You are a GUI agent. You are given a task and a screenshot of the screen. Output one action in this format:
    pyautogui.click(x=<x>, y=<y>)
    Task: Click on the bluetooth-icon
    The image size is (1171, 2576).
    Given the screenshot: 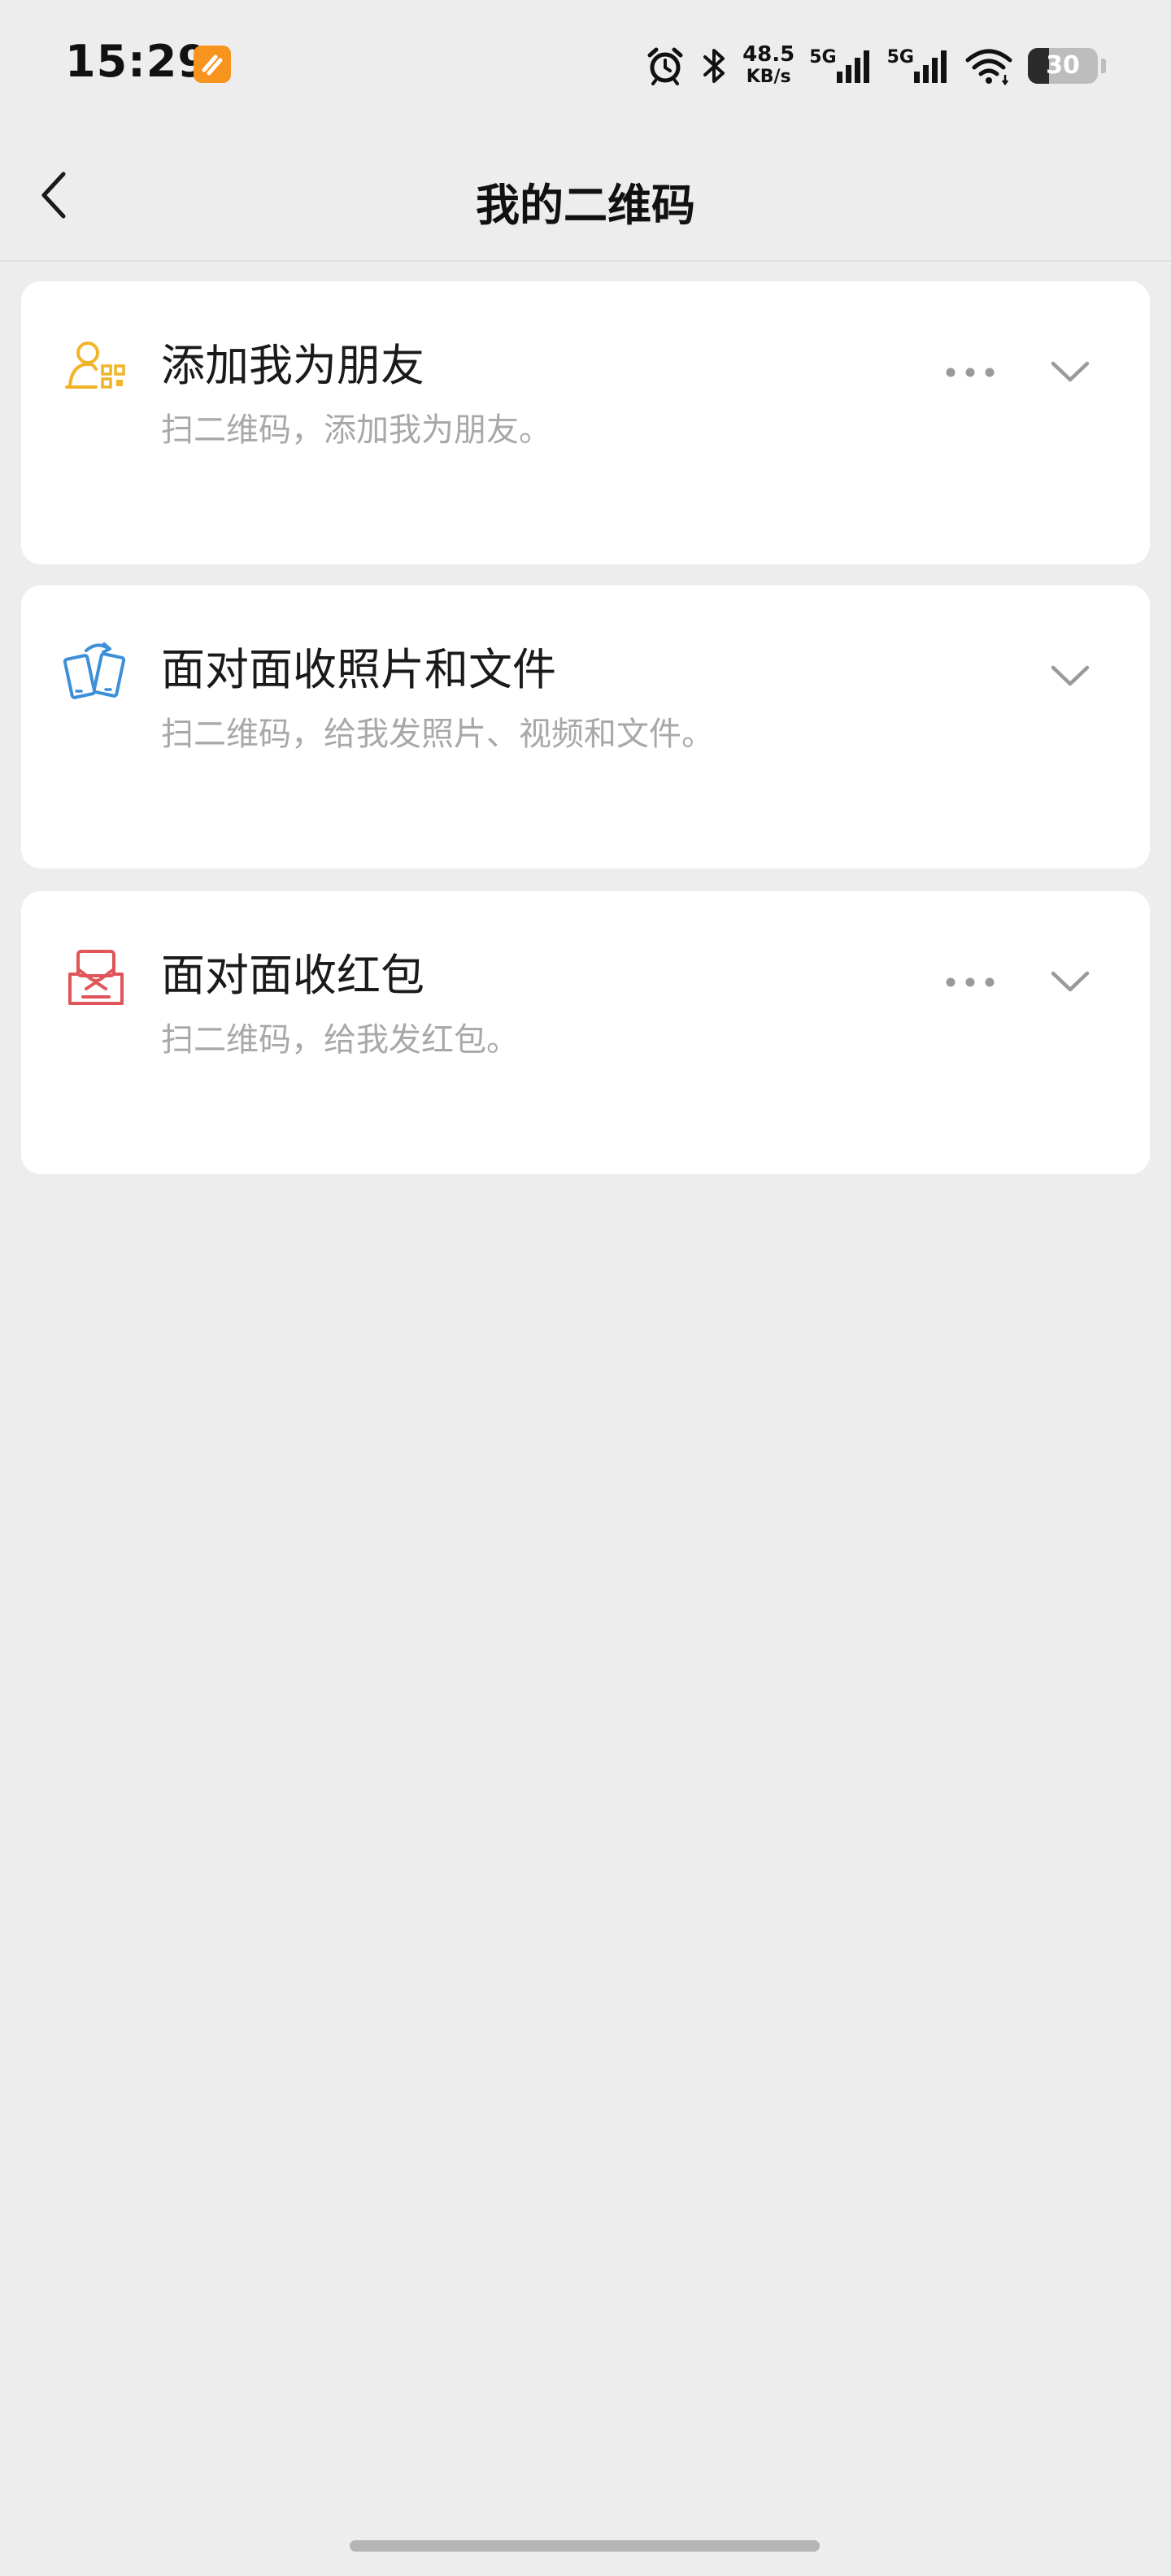 What is the action you would take?
    pyautogui.click(x=714, y=66)
    